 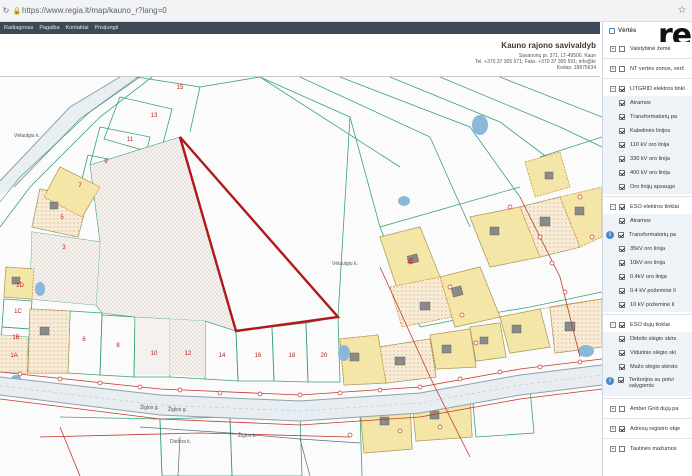 I want to click on layer-panel-header: Vėrtės re, so click(x=647, y=36).